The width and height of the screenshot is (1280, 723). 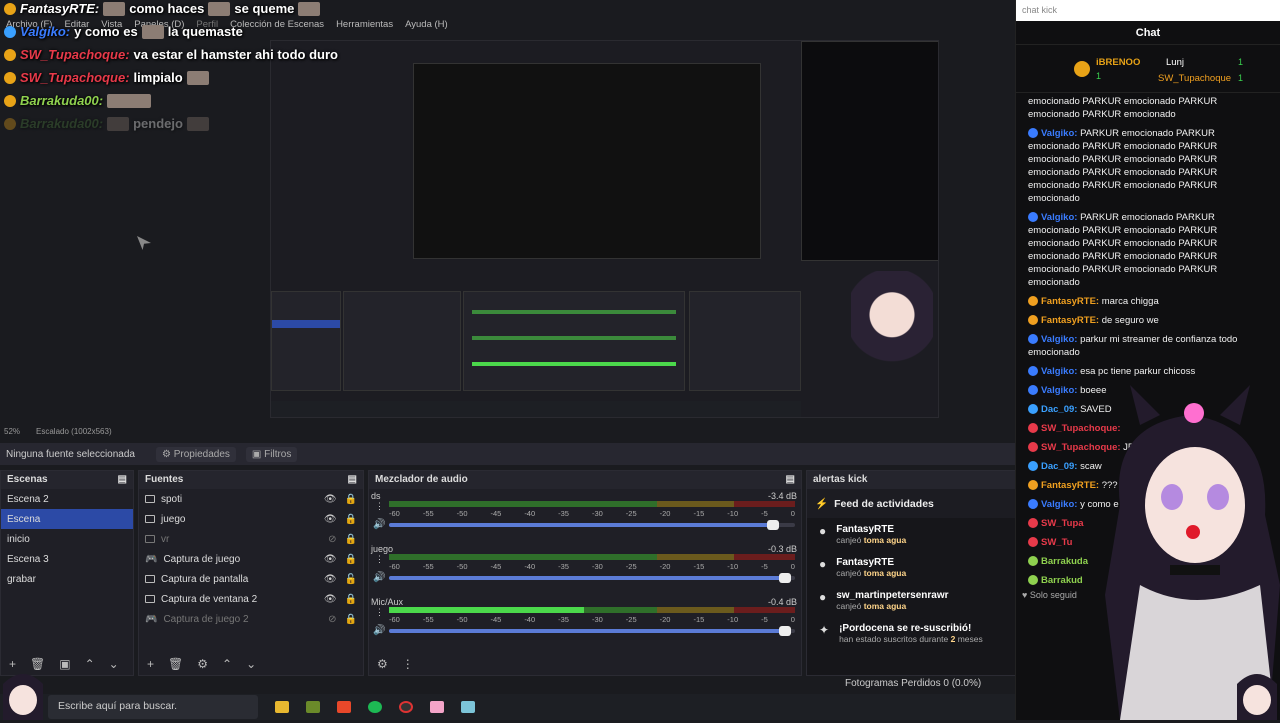 What do you see at coordinates (251, 499) in the screenshot?
I see `source-item: spoti 👁 🔒` at bounding box center [251, 499].